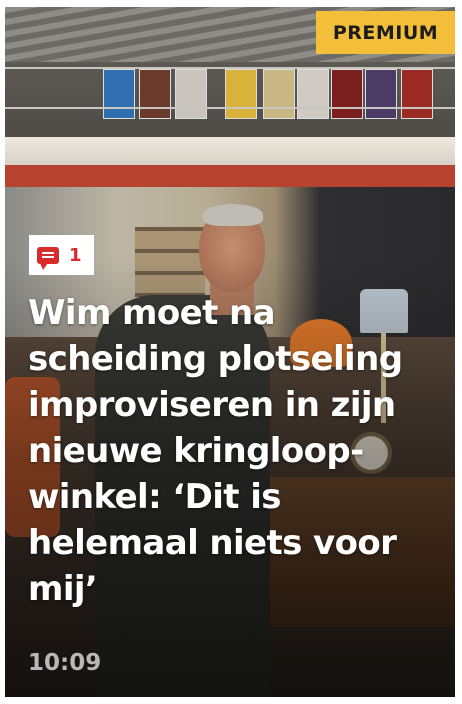 This screenshot has width=462, height=704. Describe the element at coordinates (75, 255) in the screenshot. I see `comment-count: 1` at that location.